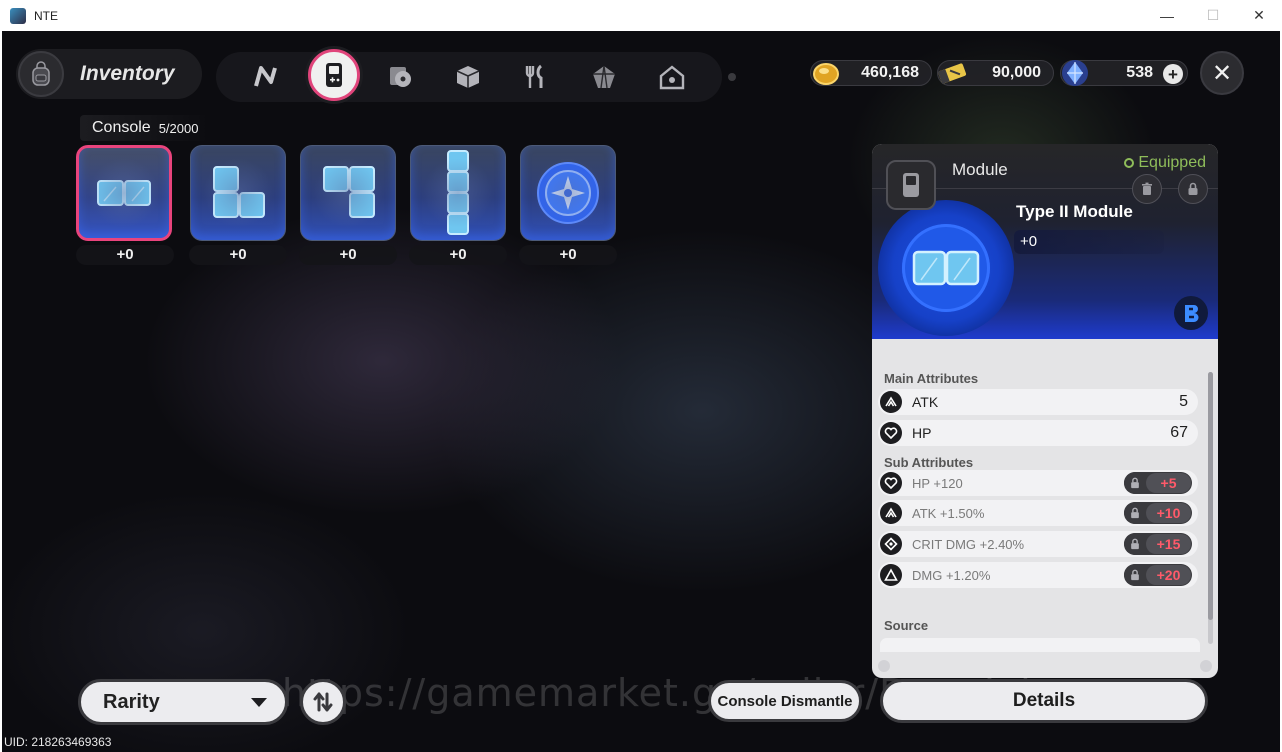  Describe the element at coordinates (641, 15) in the screenshot. I see `window-titlebar: NTE — ☐ ✕` at that location.